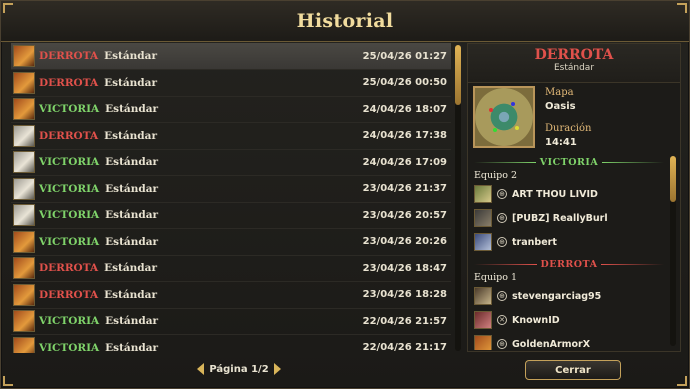 The width and height of the screenshot is (690, 389). Describe the element at coordinates (502, 320) in the screenshot. I see `xbox-icon: ✕` at that location.